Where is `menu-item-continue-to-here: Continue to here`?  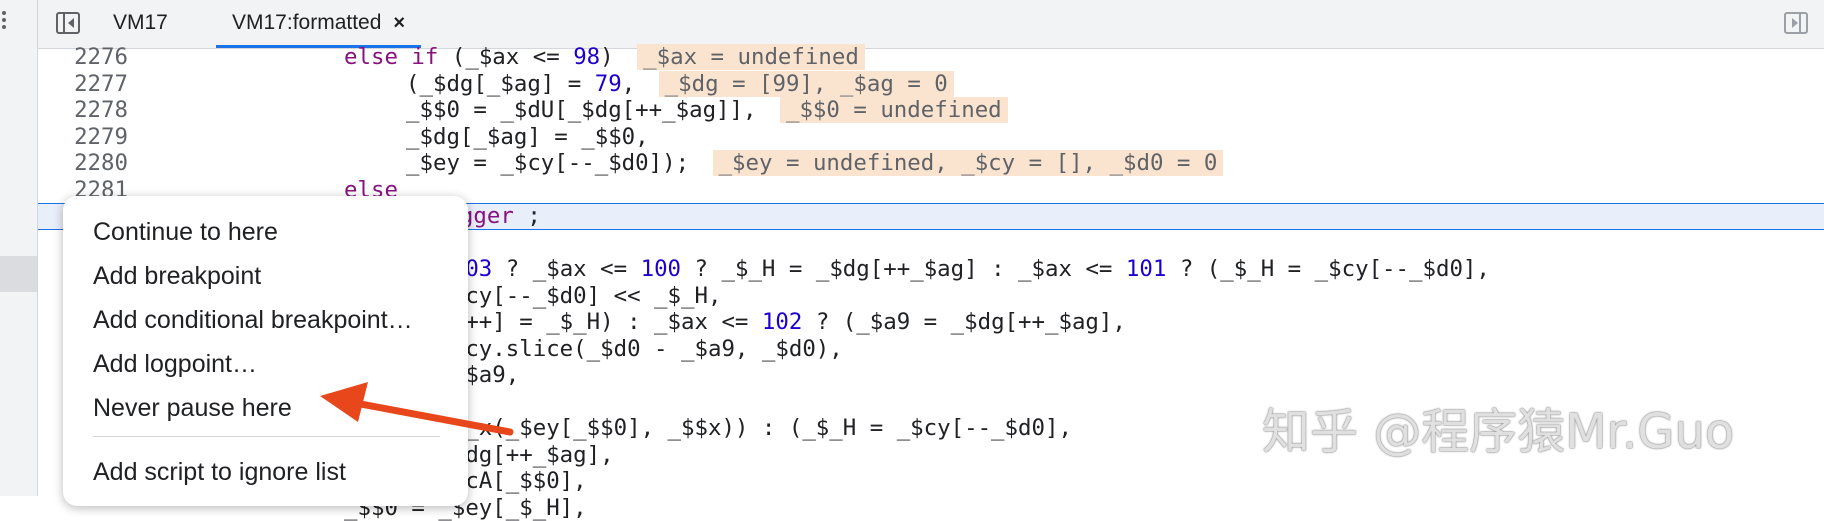 menu-item-continue-to-here: Continue to here is located at coordinates (185, 232).